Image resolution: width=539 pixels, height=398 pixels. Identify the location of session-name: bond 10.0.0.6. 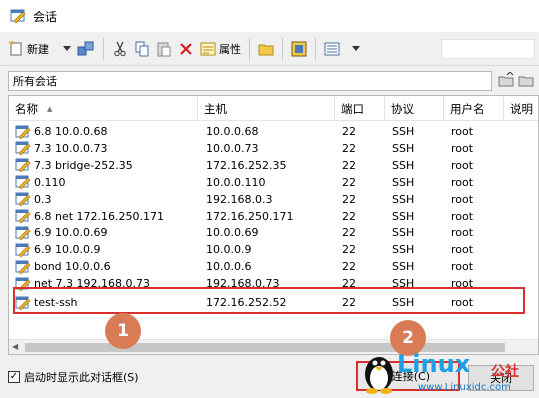
(72, 267).